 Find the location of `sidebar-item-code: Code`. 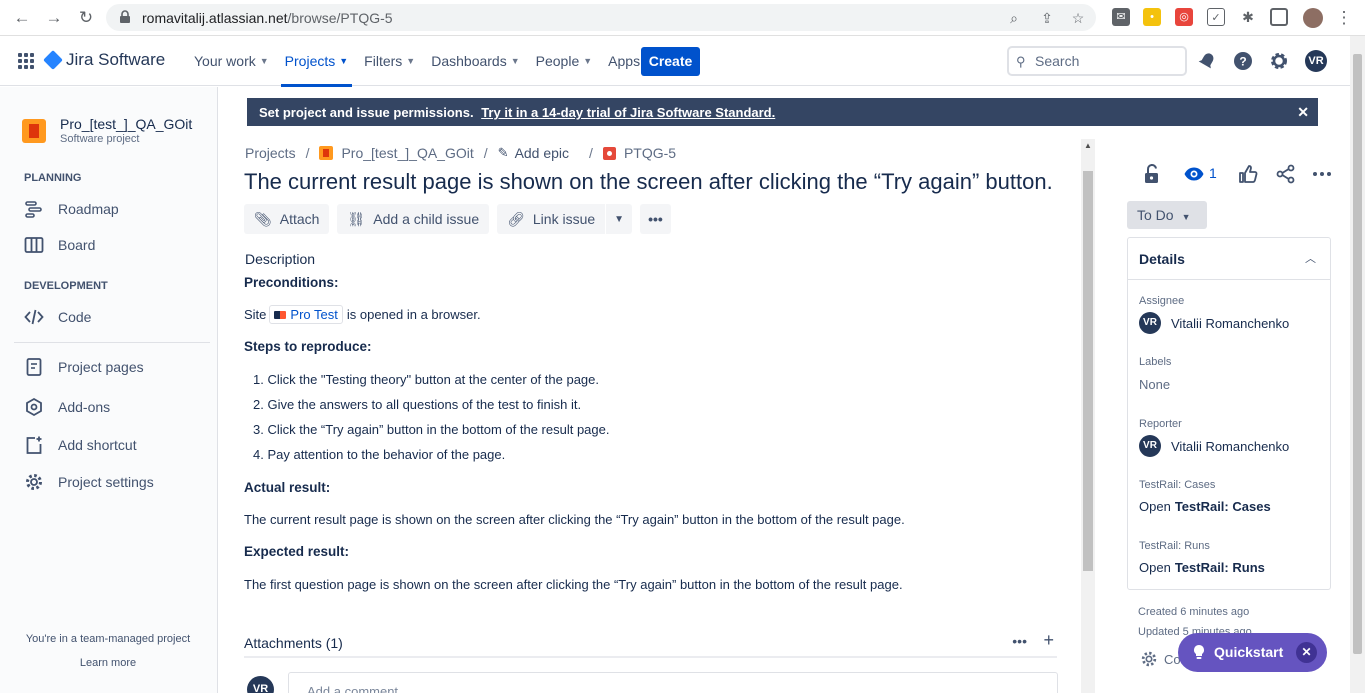

sidebar-item-code: Code is located at coordinates (57, 317).